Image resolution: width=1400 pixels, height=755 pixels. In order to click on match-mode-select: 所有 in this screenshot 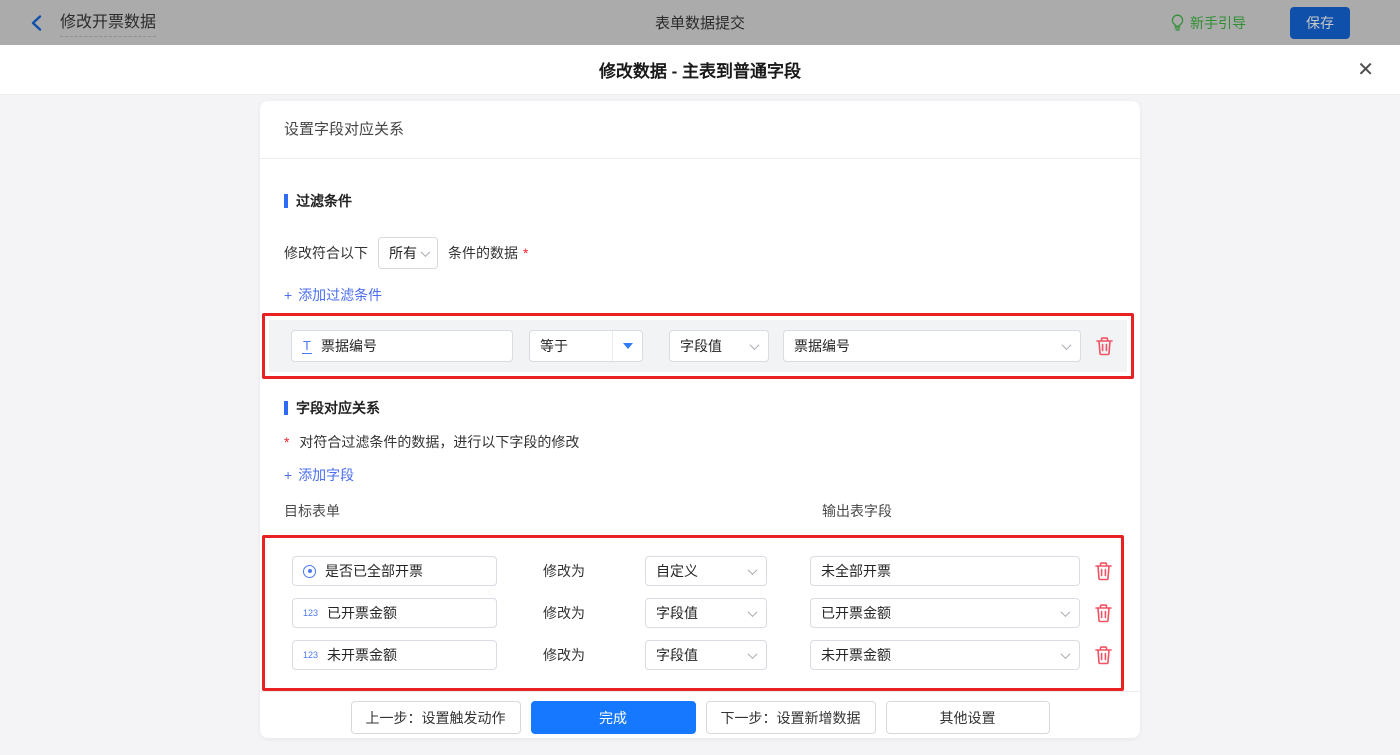, I will do `click(408, 253)`.